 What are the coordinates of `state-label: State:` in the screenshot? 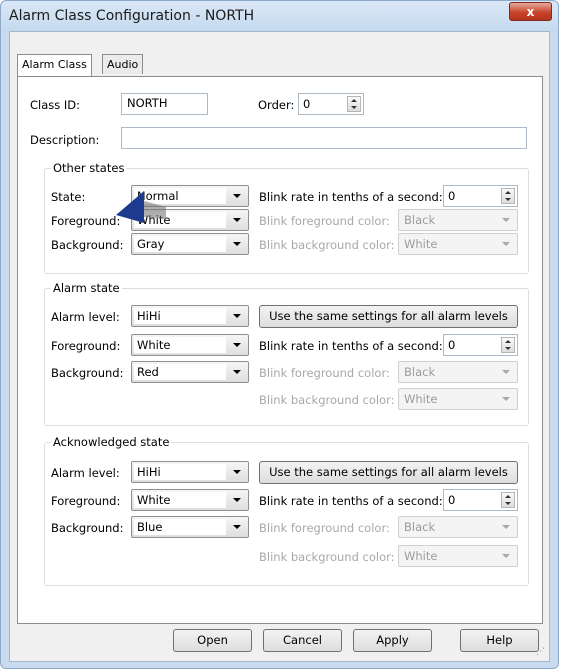 It's located at (68, 197).